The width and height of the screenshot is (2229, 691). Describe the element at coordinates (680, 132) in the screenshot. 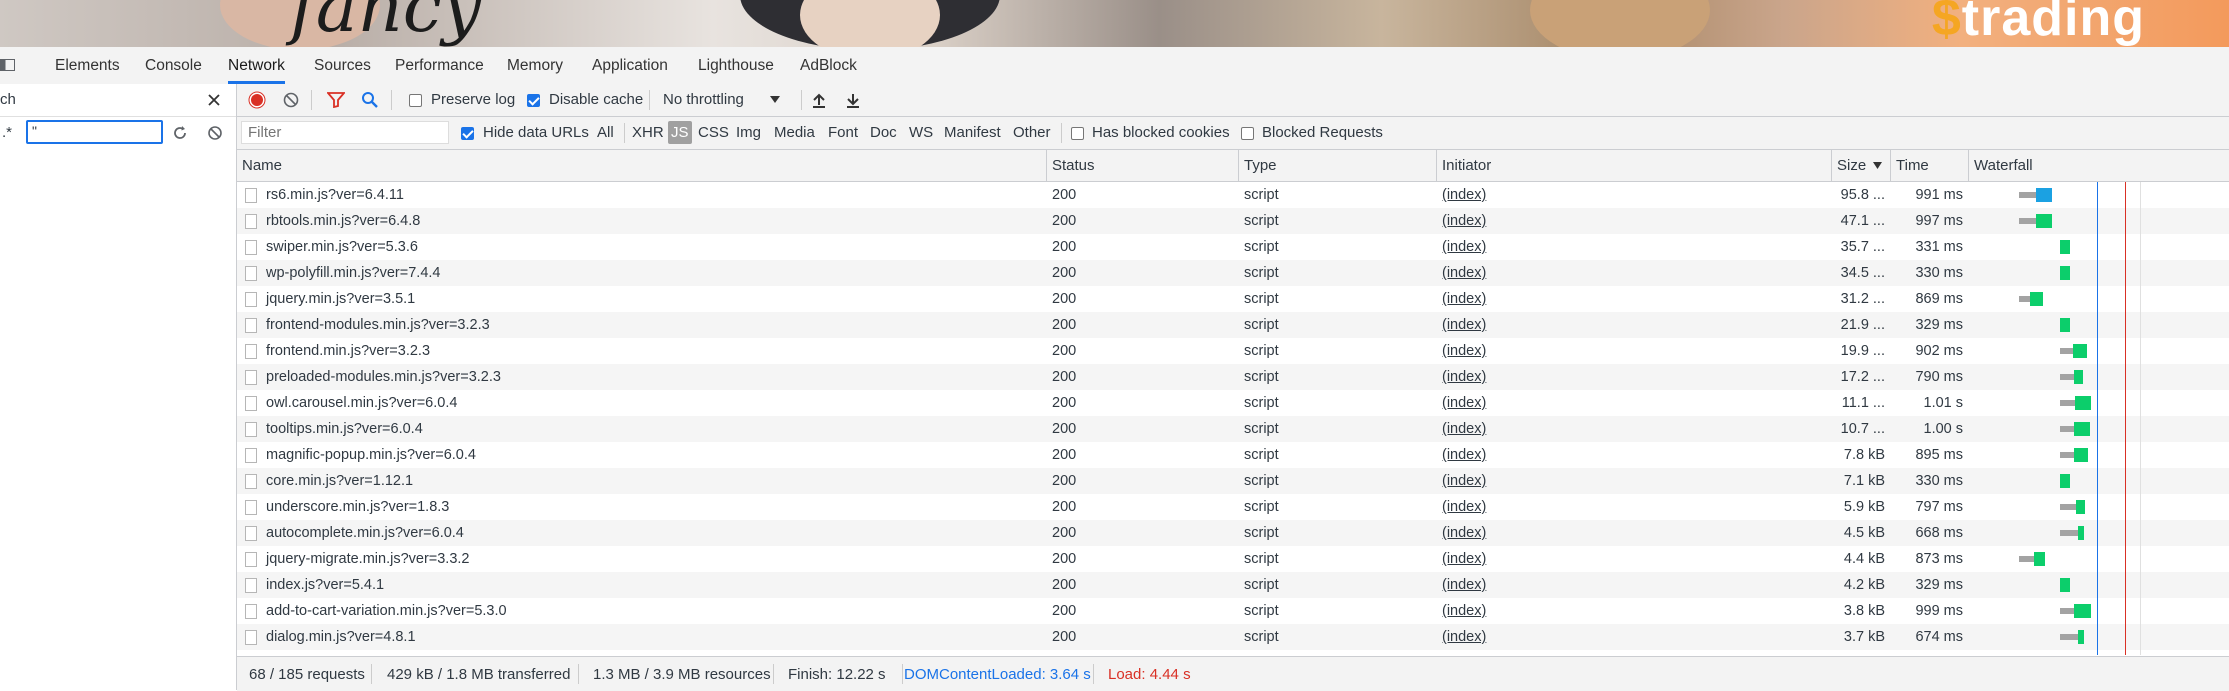

I see `type-filter-js: JS` at that location.